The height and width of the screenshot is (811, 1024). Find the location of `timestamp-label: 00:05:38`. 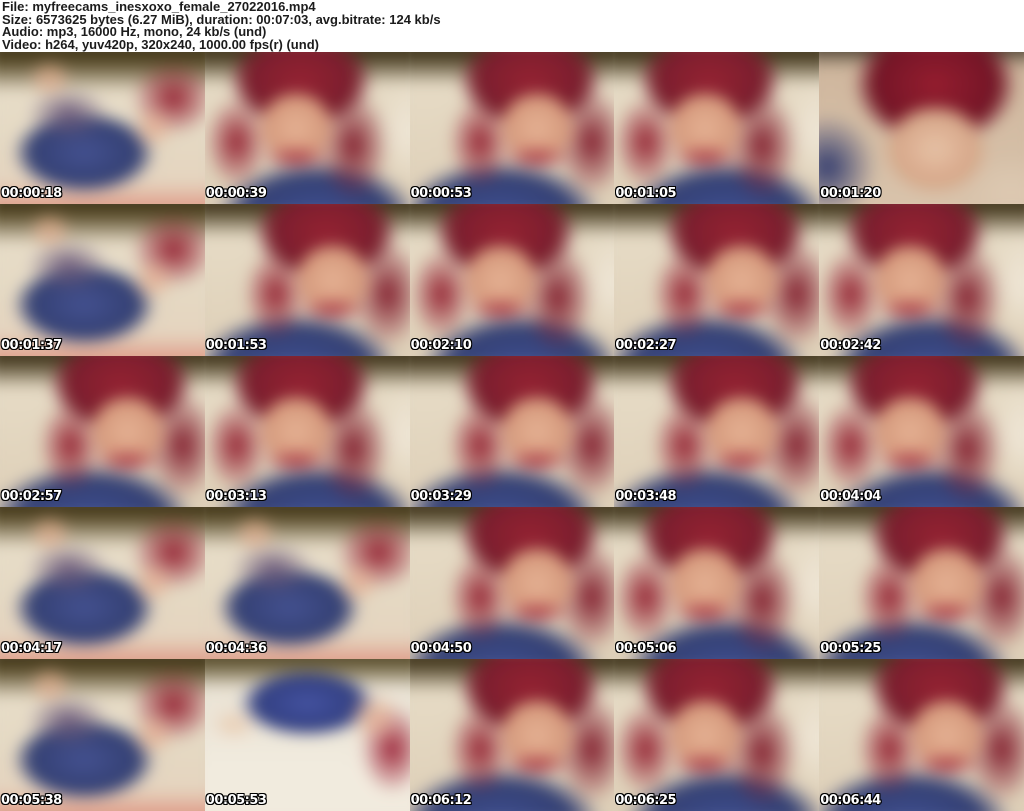

timestamp-label: 00:05:38 is located at coordinates (31, 800).